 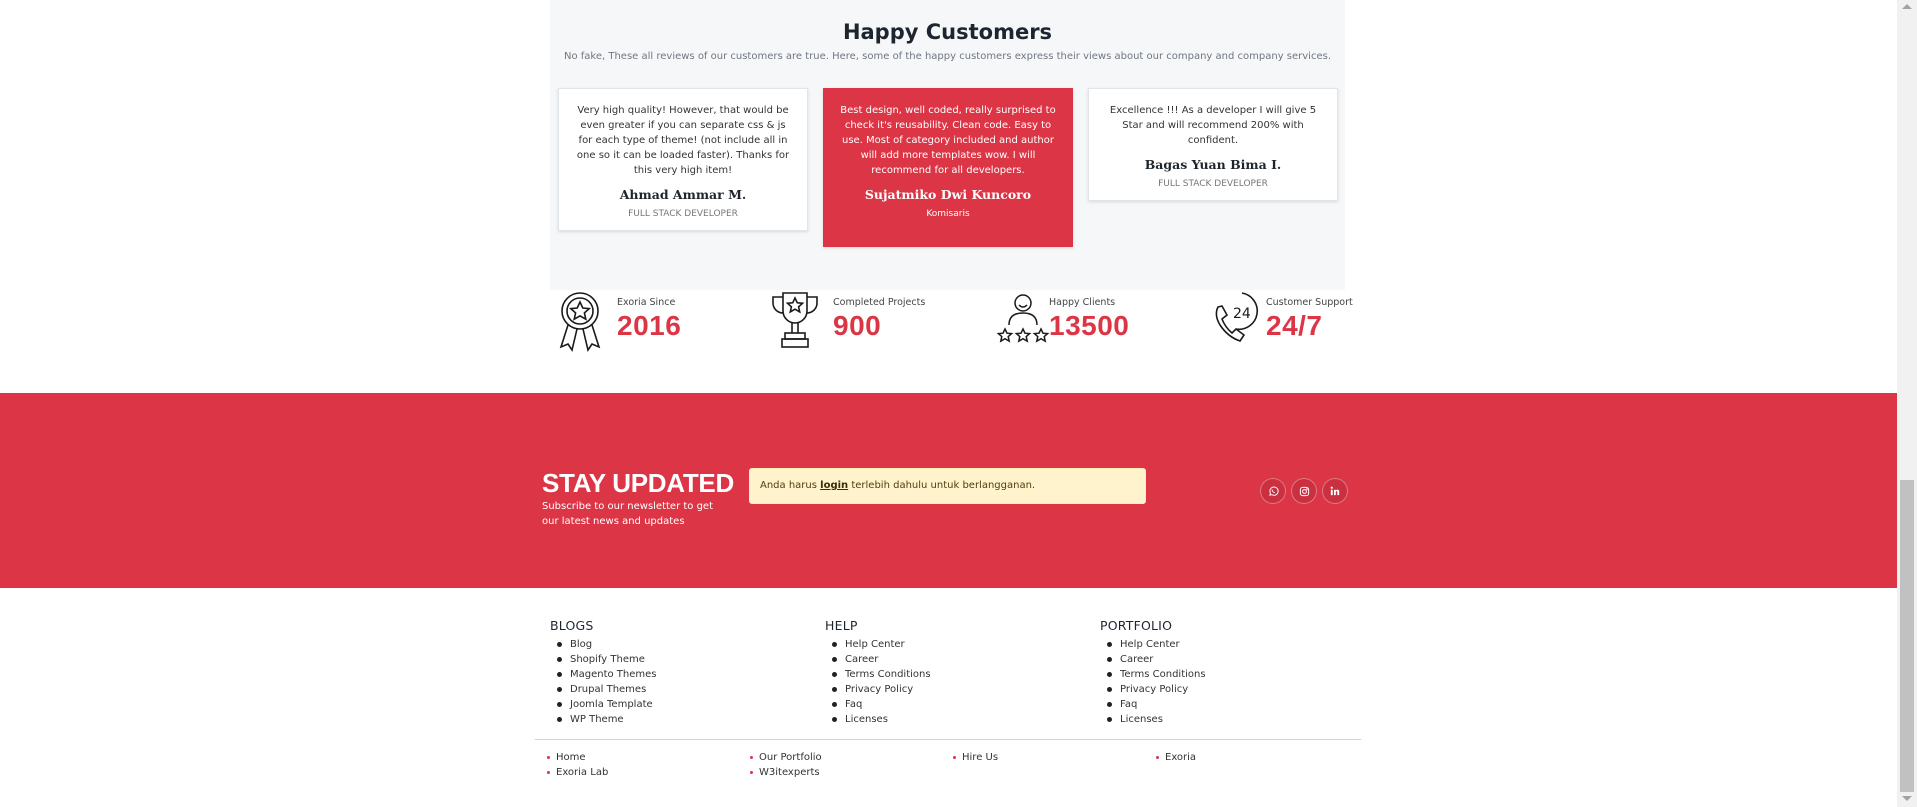 I want to click on instagram-button, so click(x=1304, y=491).